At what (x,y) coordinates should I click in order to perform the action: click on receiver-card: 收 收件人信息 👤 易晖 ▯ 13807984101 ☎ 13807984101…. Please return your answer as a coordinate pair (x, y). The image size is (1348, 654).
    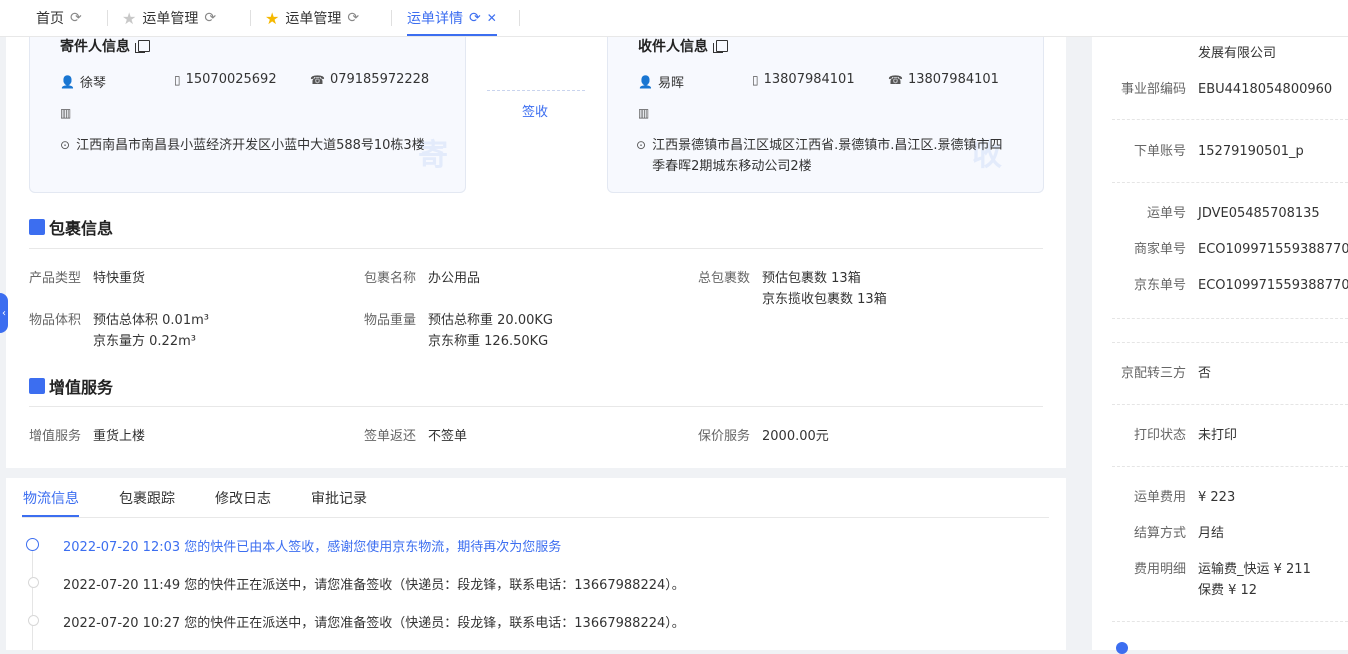
    Looking at the image, I should click on (825, 114).